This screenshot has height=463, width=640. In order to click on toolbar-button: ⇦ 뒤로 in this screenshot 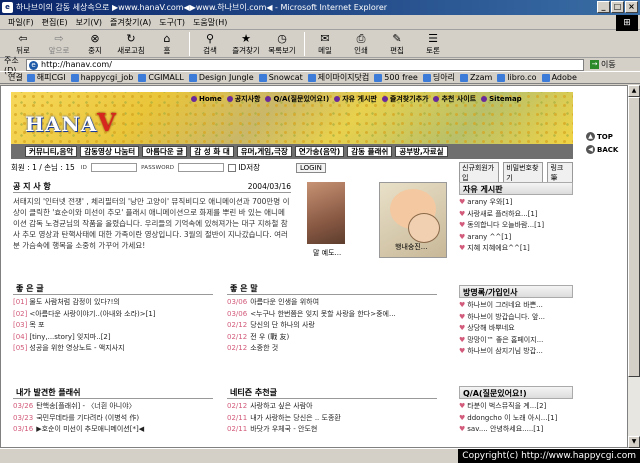, I will do `click(23, 43)`.